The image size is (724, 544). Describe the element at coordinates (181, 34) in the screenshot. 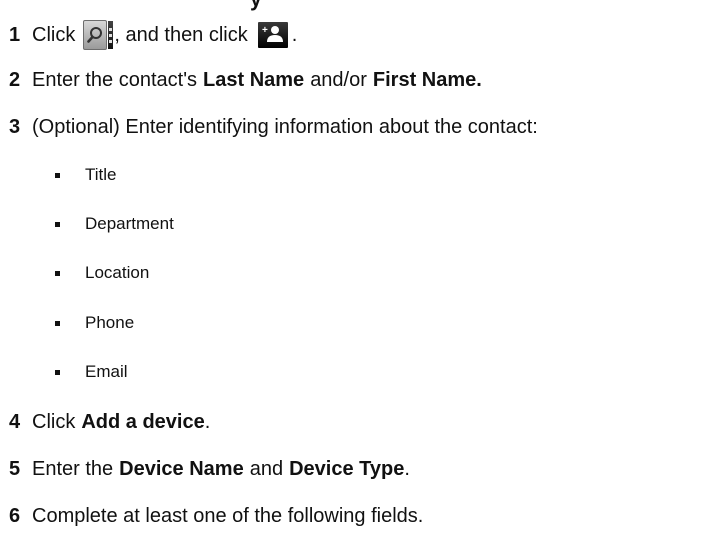

I see `step-text: , and then click` at that location.